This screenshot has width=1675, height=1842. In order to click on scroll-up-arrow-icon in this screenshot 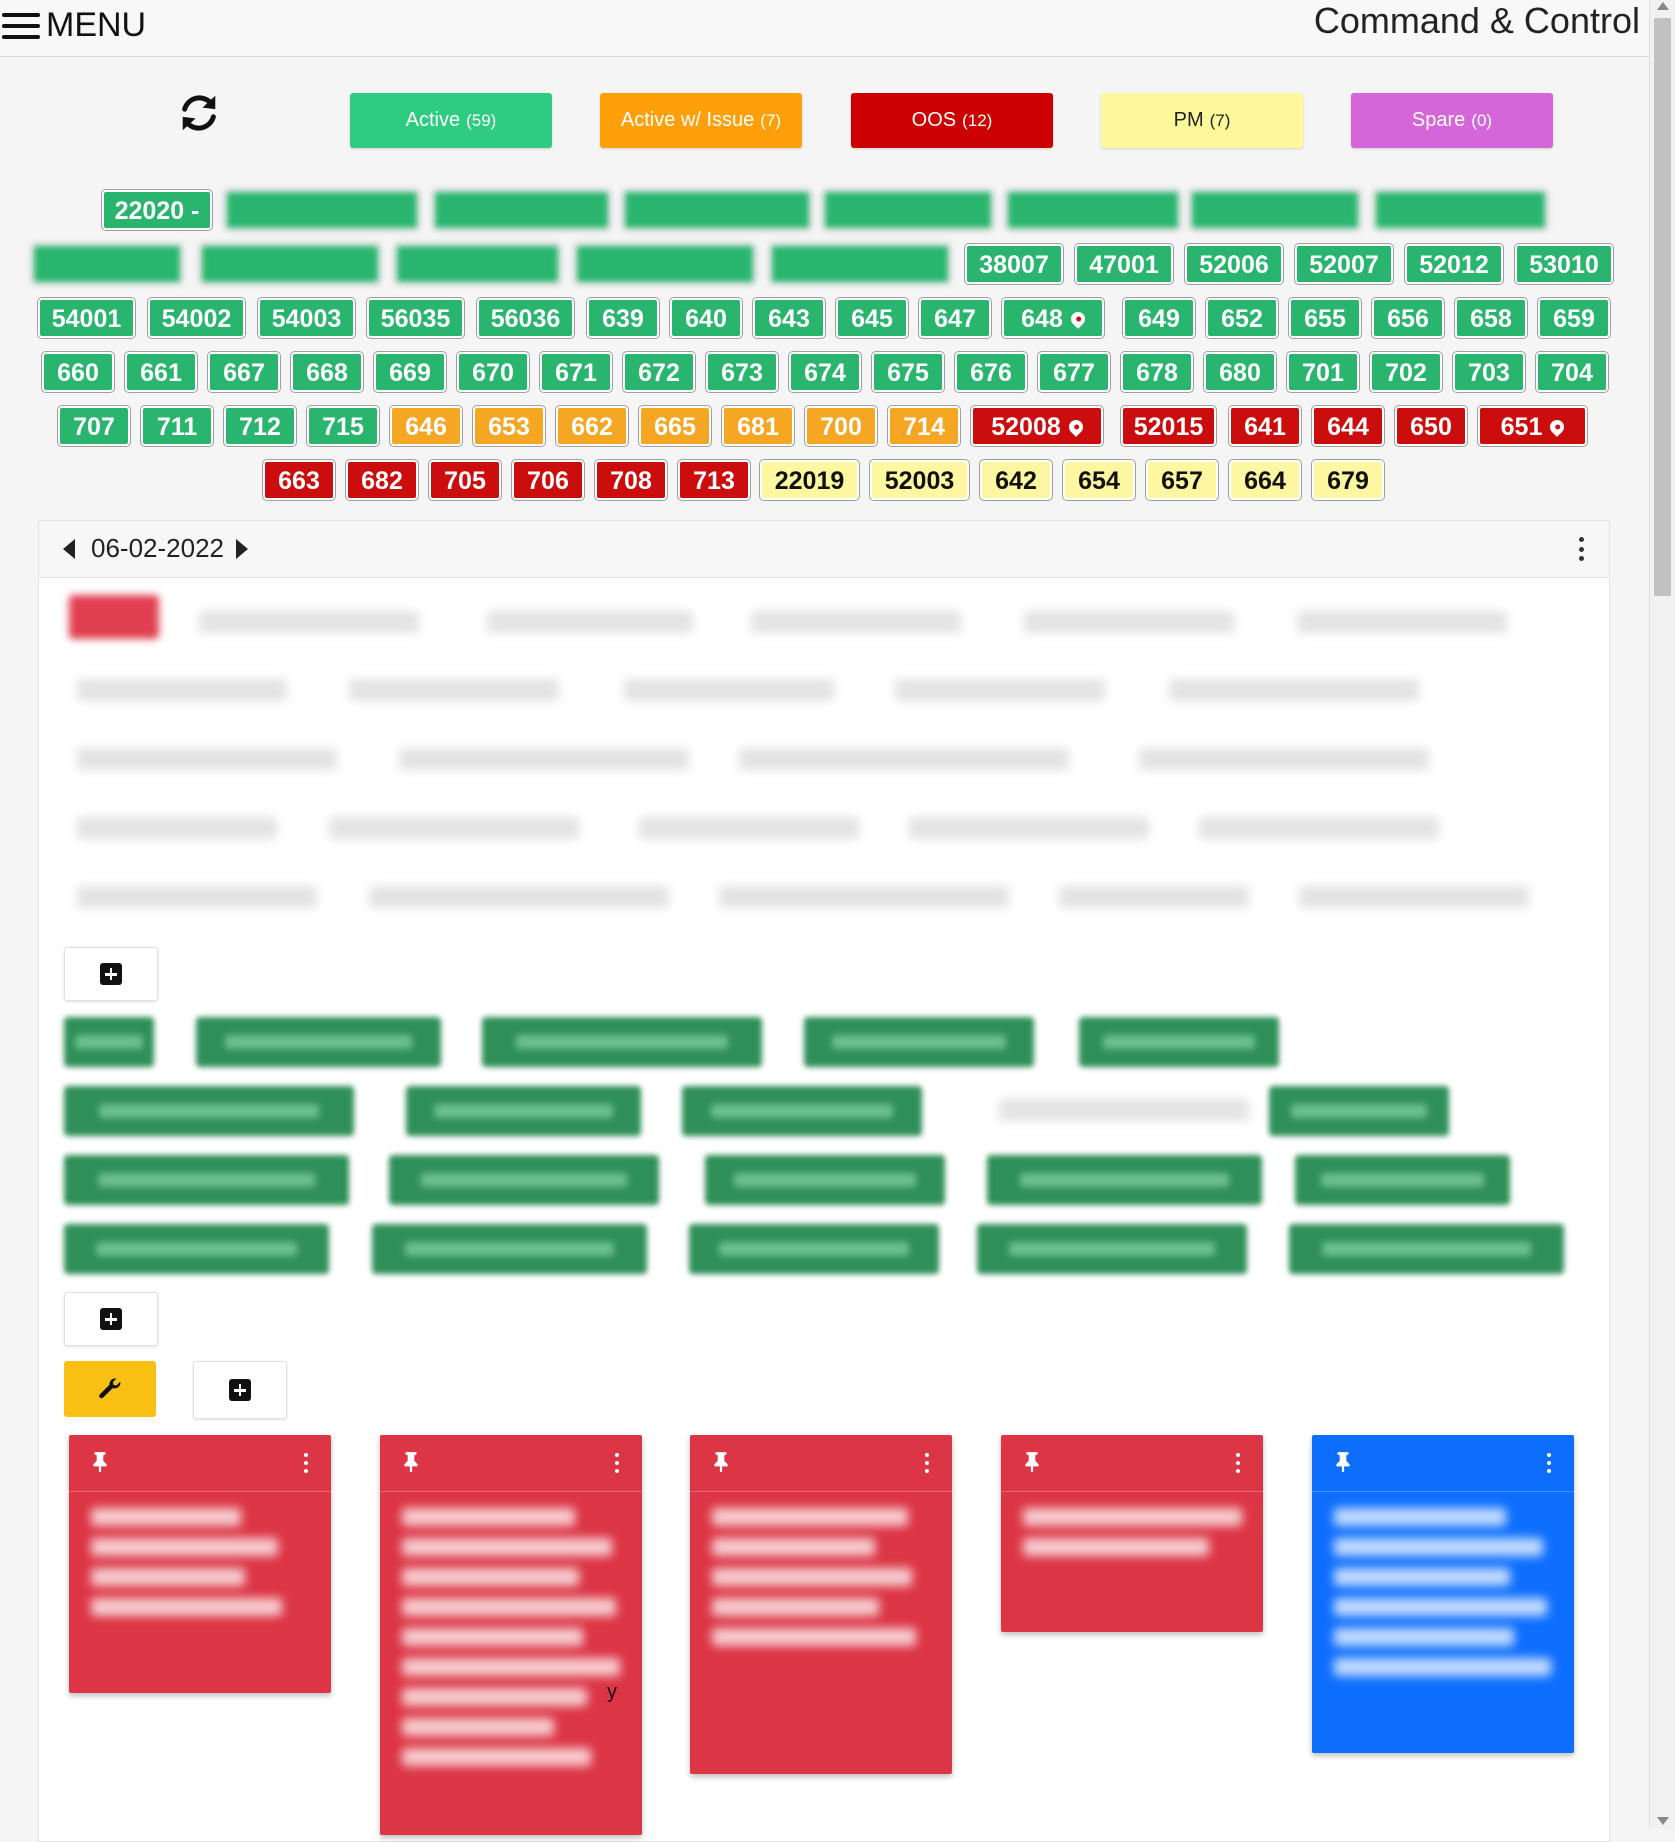, I will do `click(1663, 6)`.